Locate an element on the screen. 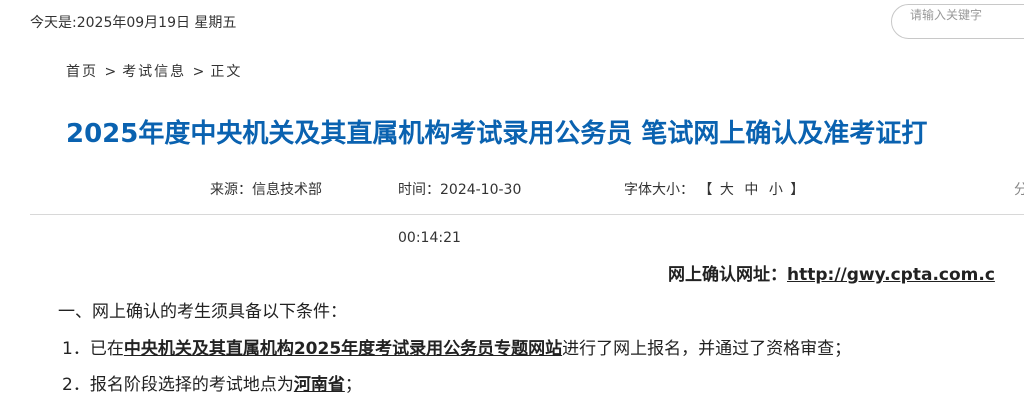 The image size is (1024, 400). font-size-small-button: 小 is located at coordinates (776, 190).